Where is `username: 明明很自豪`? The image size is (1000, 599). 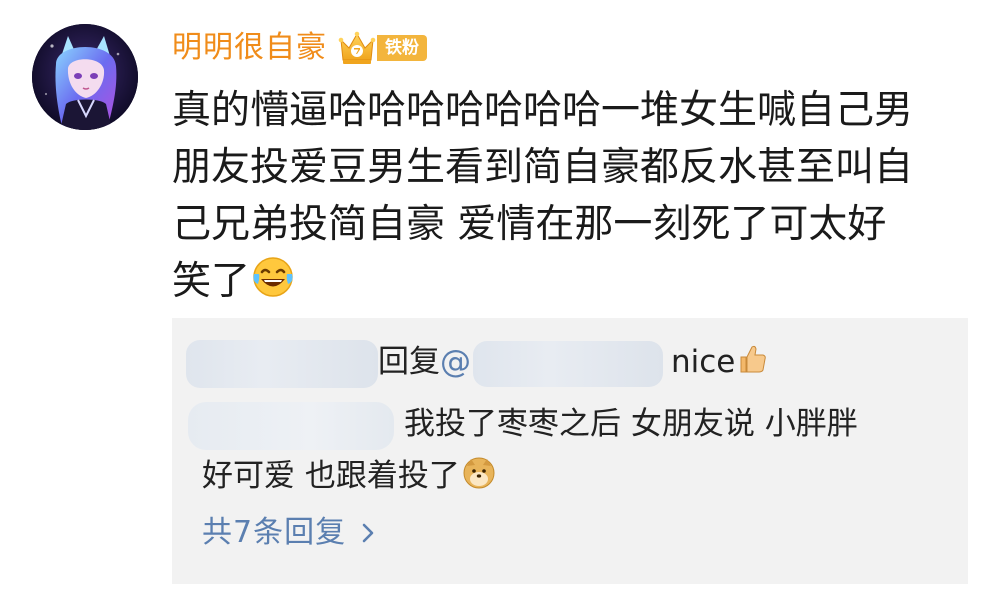 username: 明明很自豪 is located at coordinates (249, 48).